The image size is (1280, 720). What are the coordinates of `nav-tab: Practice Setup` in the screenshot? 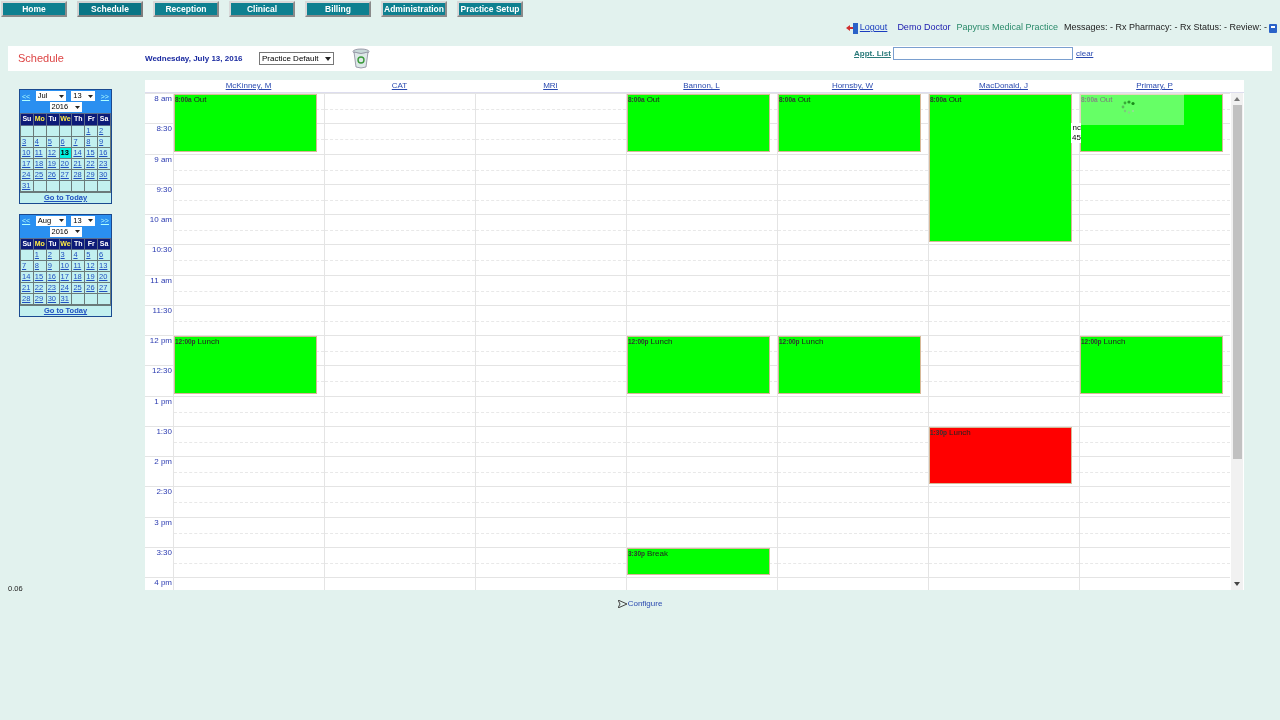 It's located at (490, 9).